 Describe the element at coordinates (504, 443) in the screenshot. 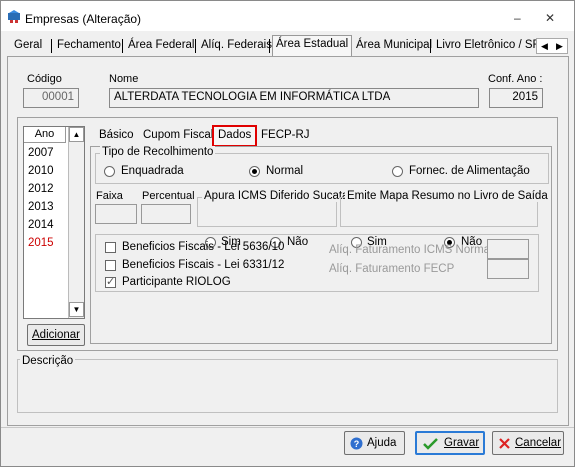

I see `cancel-x-icon` at that location.